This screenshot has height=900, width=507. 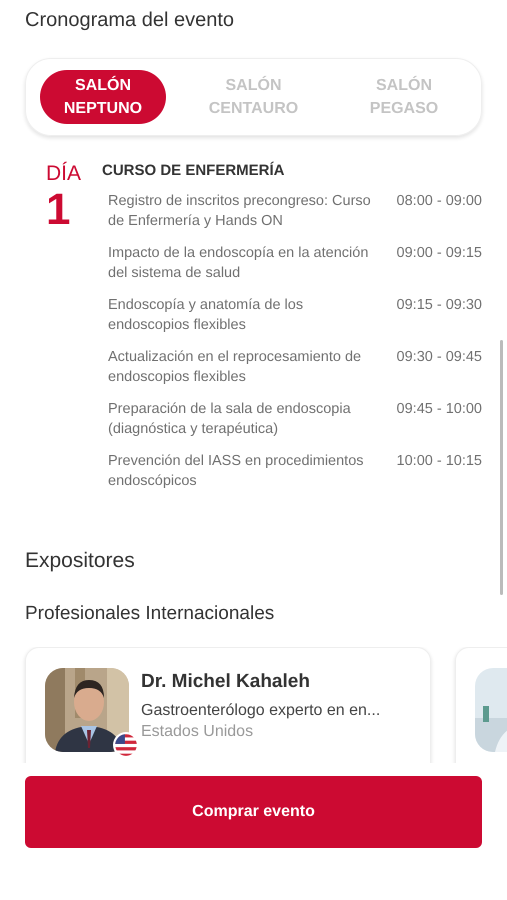 What do you see at coordinates (230, 419) in the screenshot?
I see `session-title: Preparación de la sala de endoscopia (diagnóstica y terapéutica)` at bounding box center [230, 419].